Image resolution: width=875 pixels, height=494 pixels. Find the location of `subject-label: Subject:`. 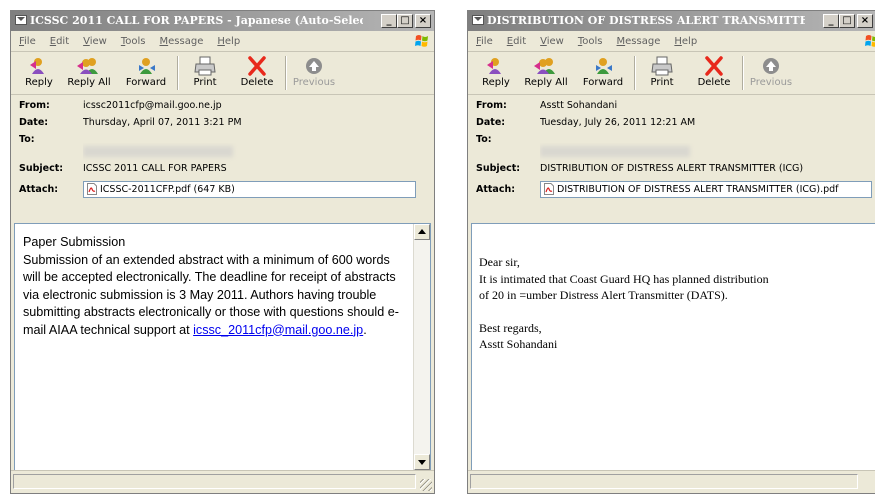

subject-label: Subject: is located at coordinates (498, 168).